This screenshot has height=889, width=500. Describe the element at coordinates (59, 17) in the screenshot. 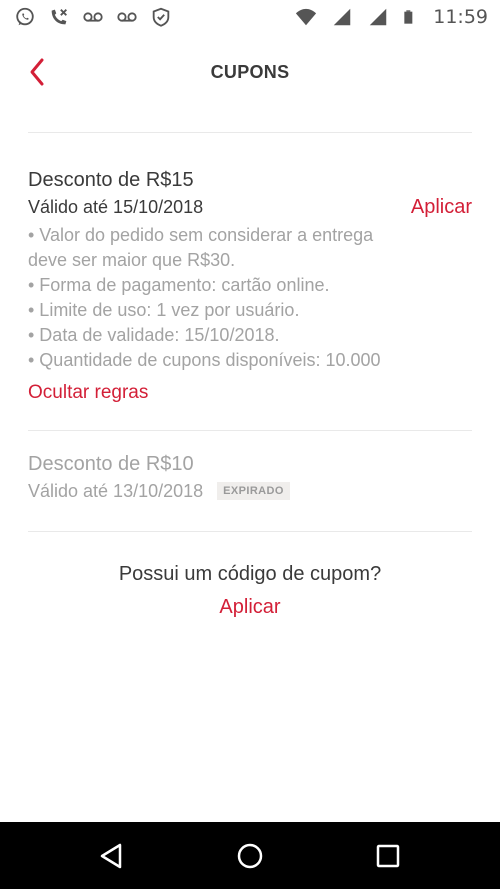

I see `missed-call-icon` at that location.